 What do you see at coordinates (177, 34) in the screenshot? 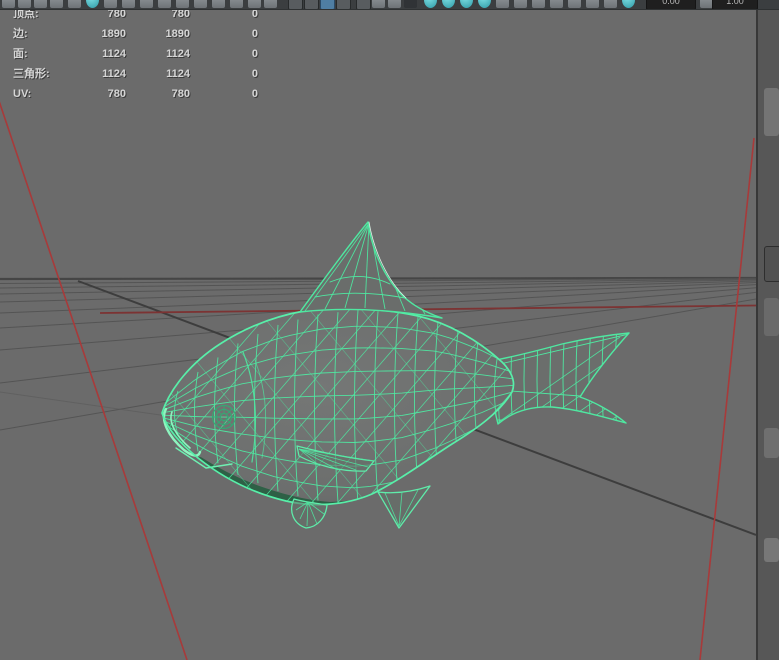
I see `hud-count-2: 1890` at bounding box center [177, 34].